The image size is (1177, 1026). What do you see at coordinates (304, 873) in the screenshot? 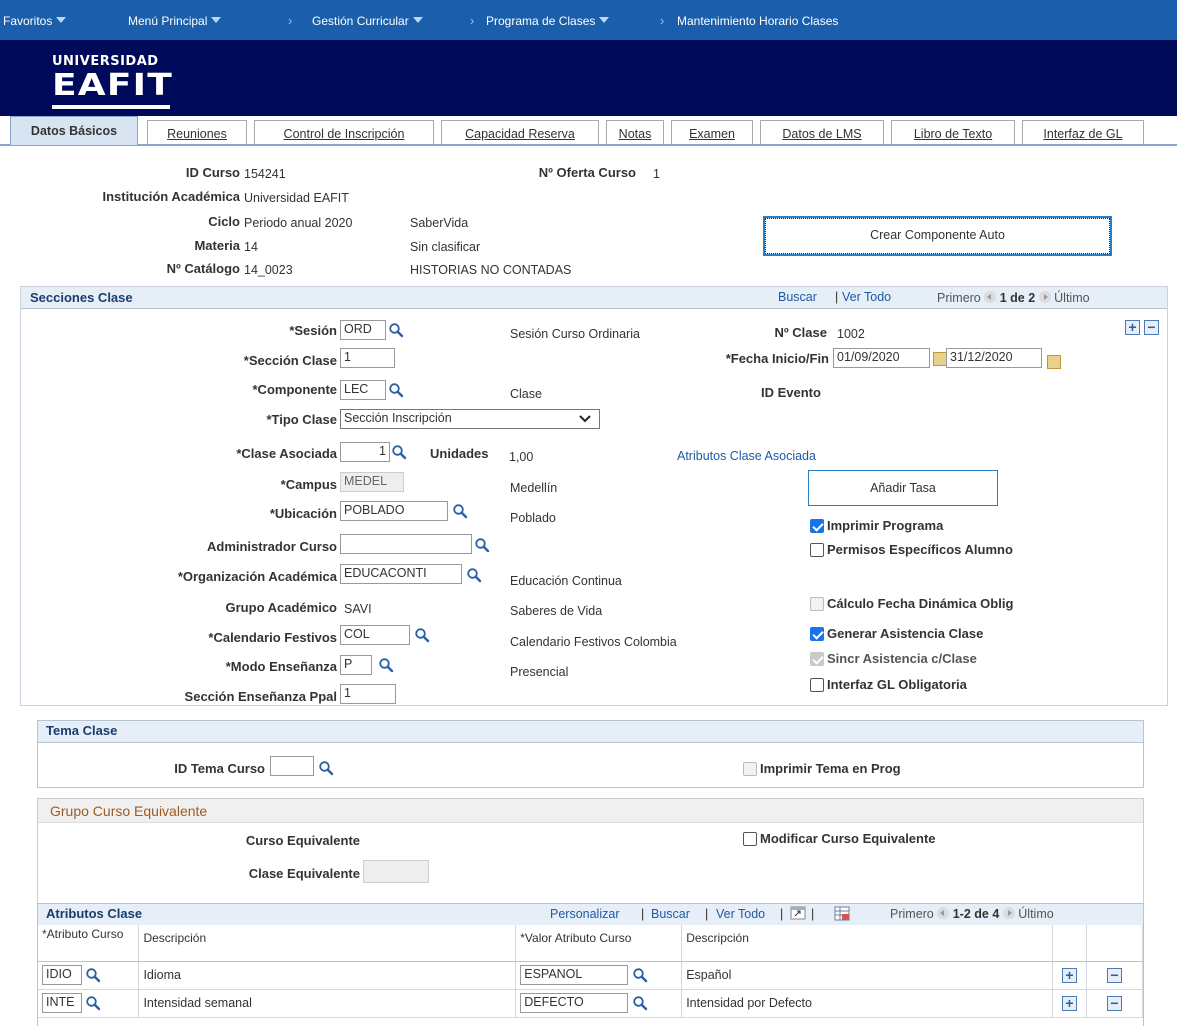
I see `clase-equivalente-label: Clase Equivalente` at bounding box center [304, 873].